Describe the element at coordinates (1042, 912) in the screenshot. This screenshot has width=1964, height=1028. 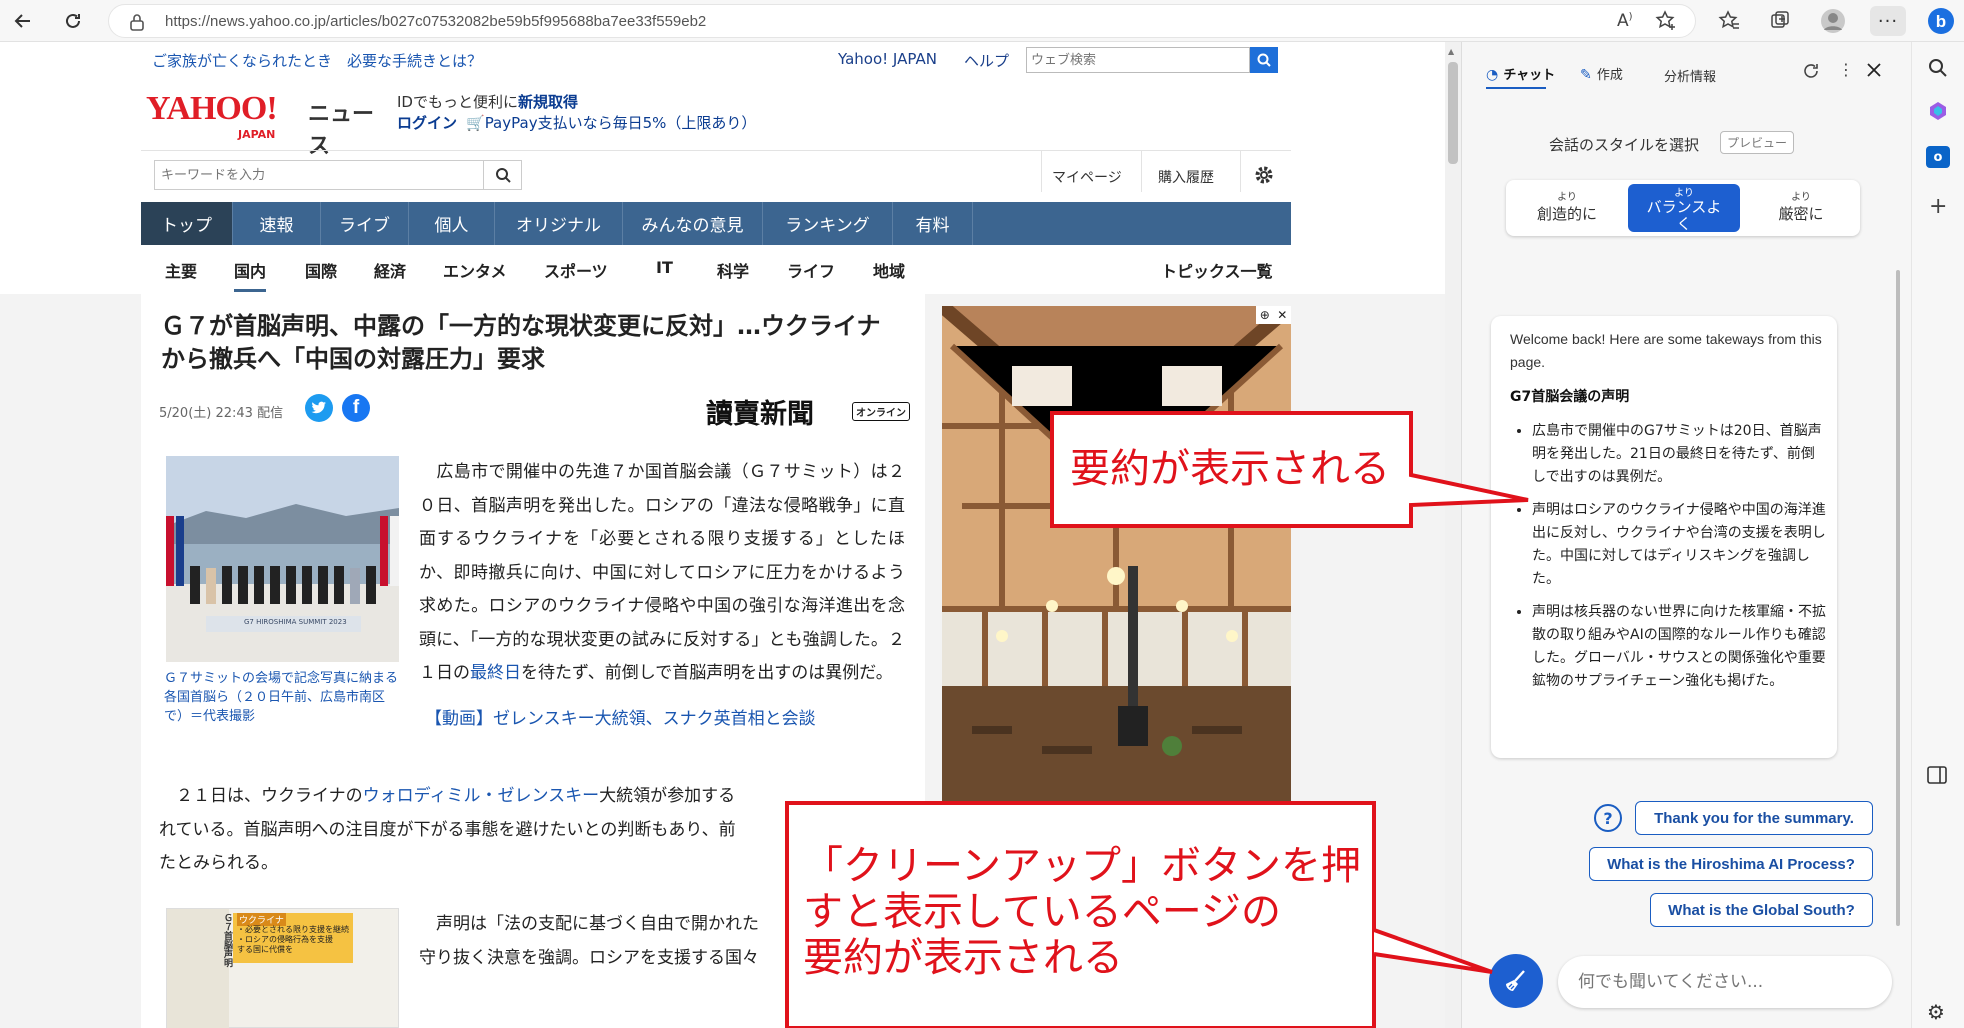
I see `callout-line: すと表示しているページの` at that location.